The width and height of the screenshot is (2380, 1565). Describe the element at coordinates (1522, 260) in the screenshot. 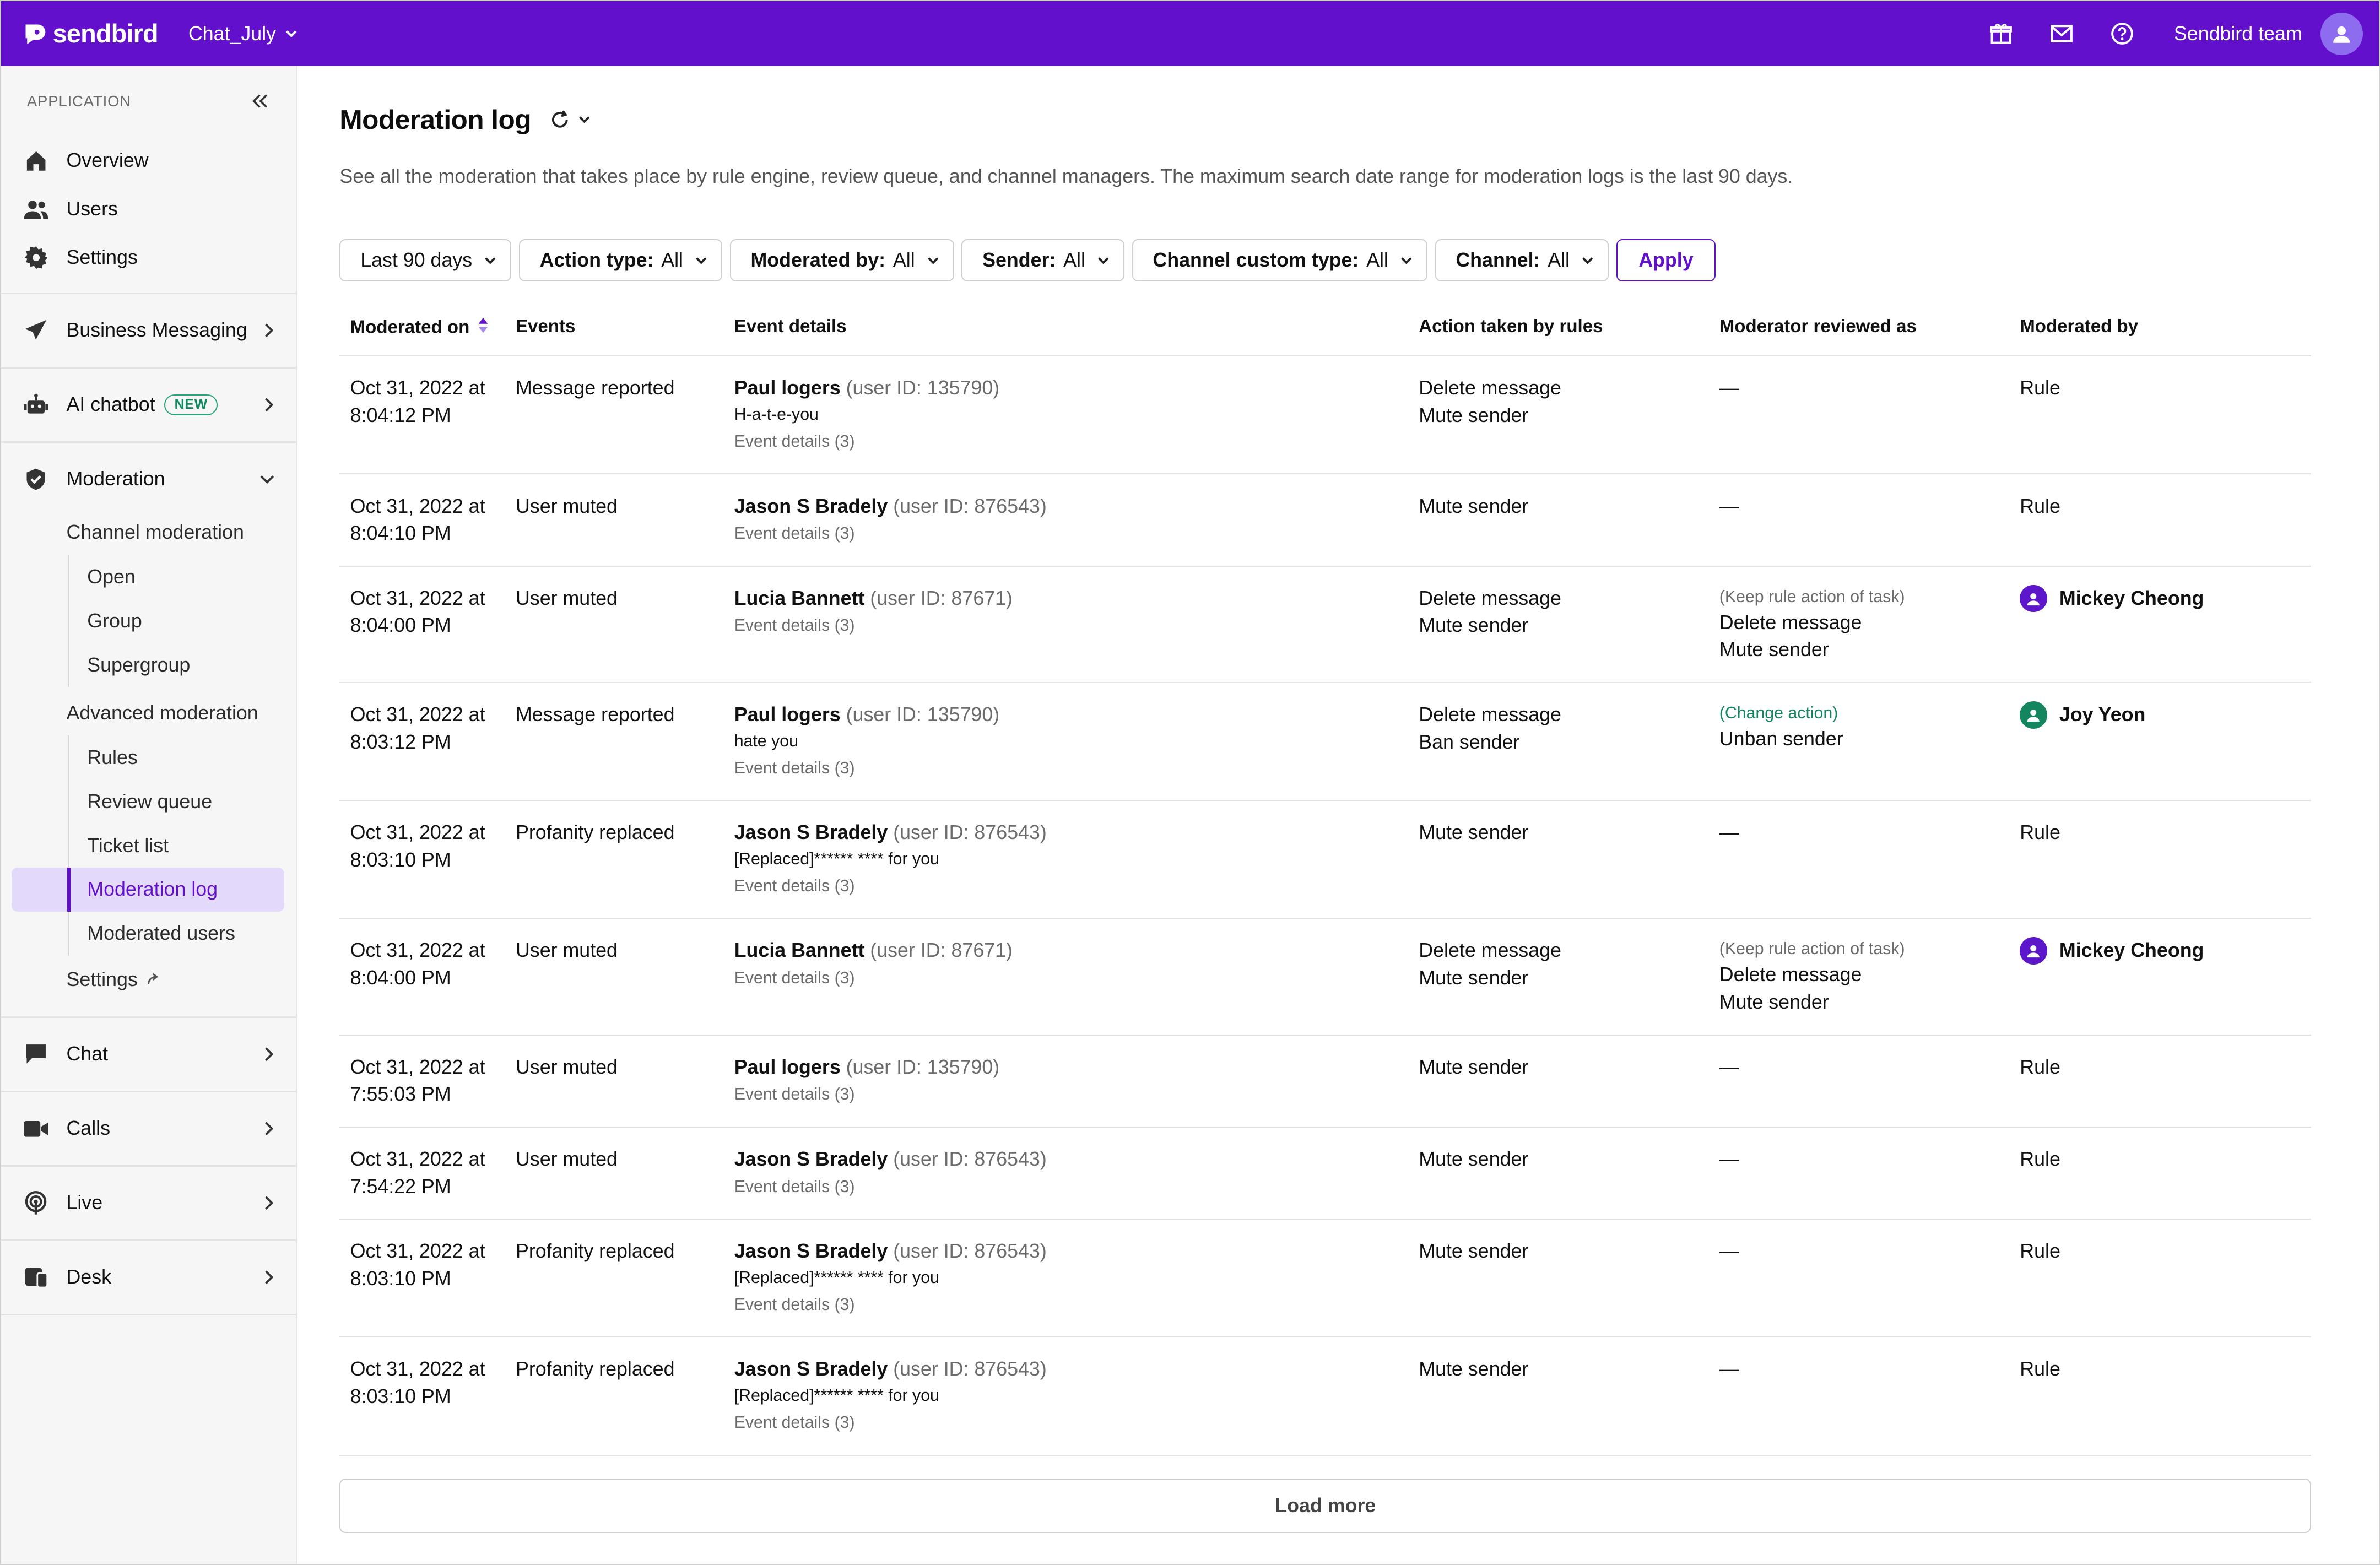

I see `channel-filter: Channel: All` at that location.